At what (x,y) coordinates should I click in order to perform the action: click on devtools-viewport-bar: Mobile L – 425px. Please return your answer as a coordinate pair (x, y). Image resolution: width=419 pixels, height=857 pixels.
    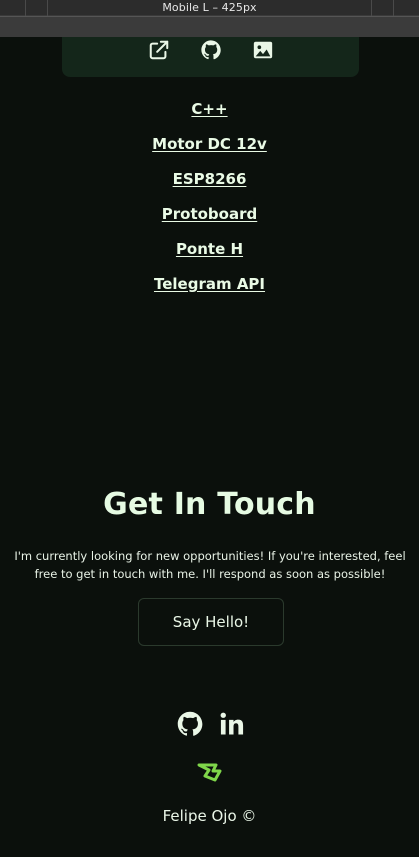
    Looking at the image, I should click on (209, 8).